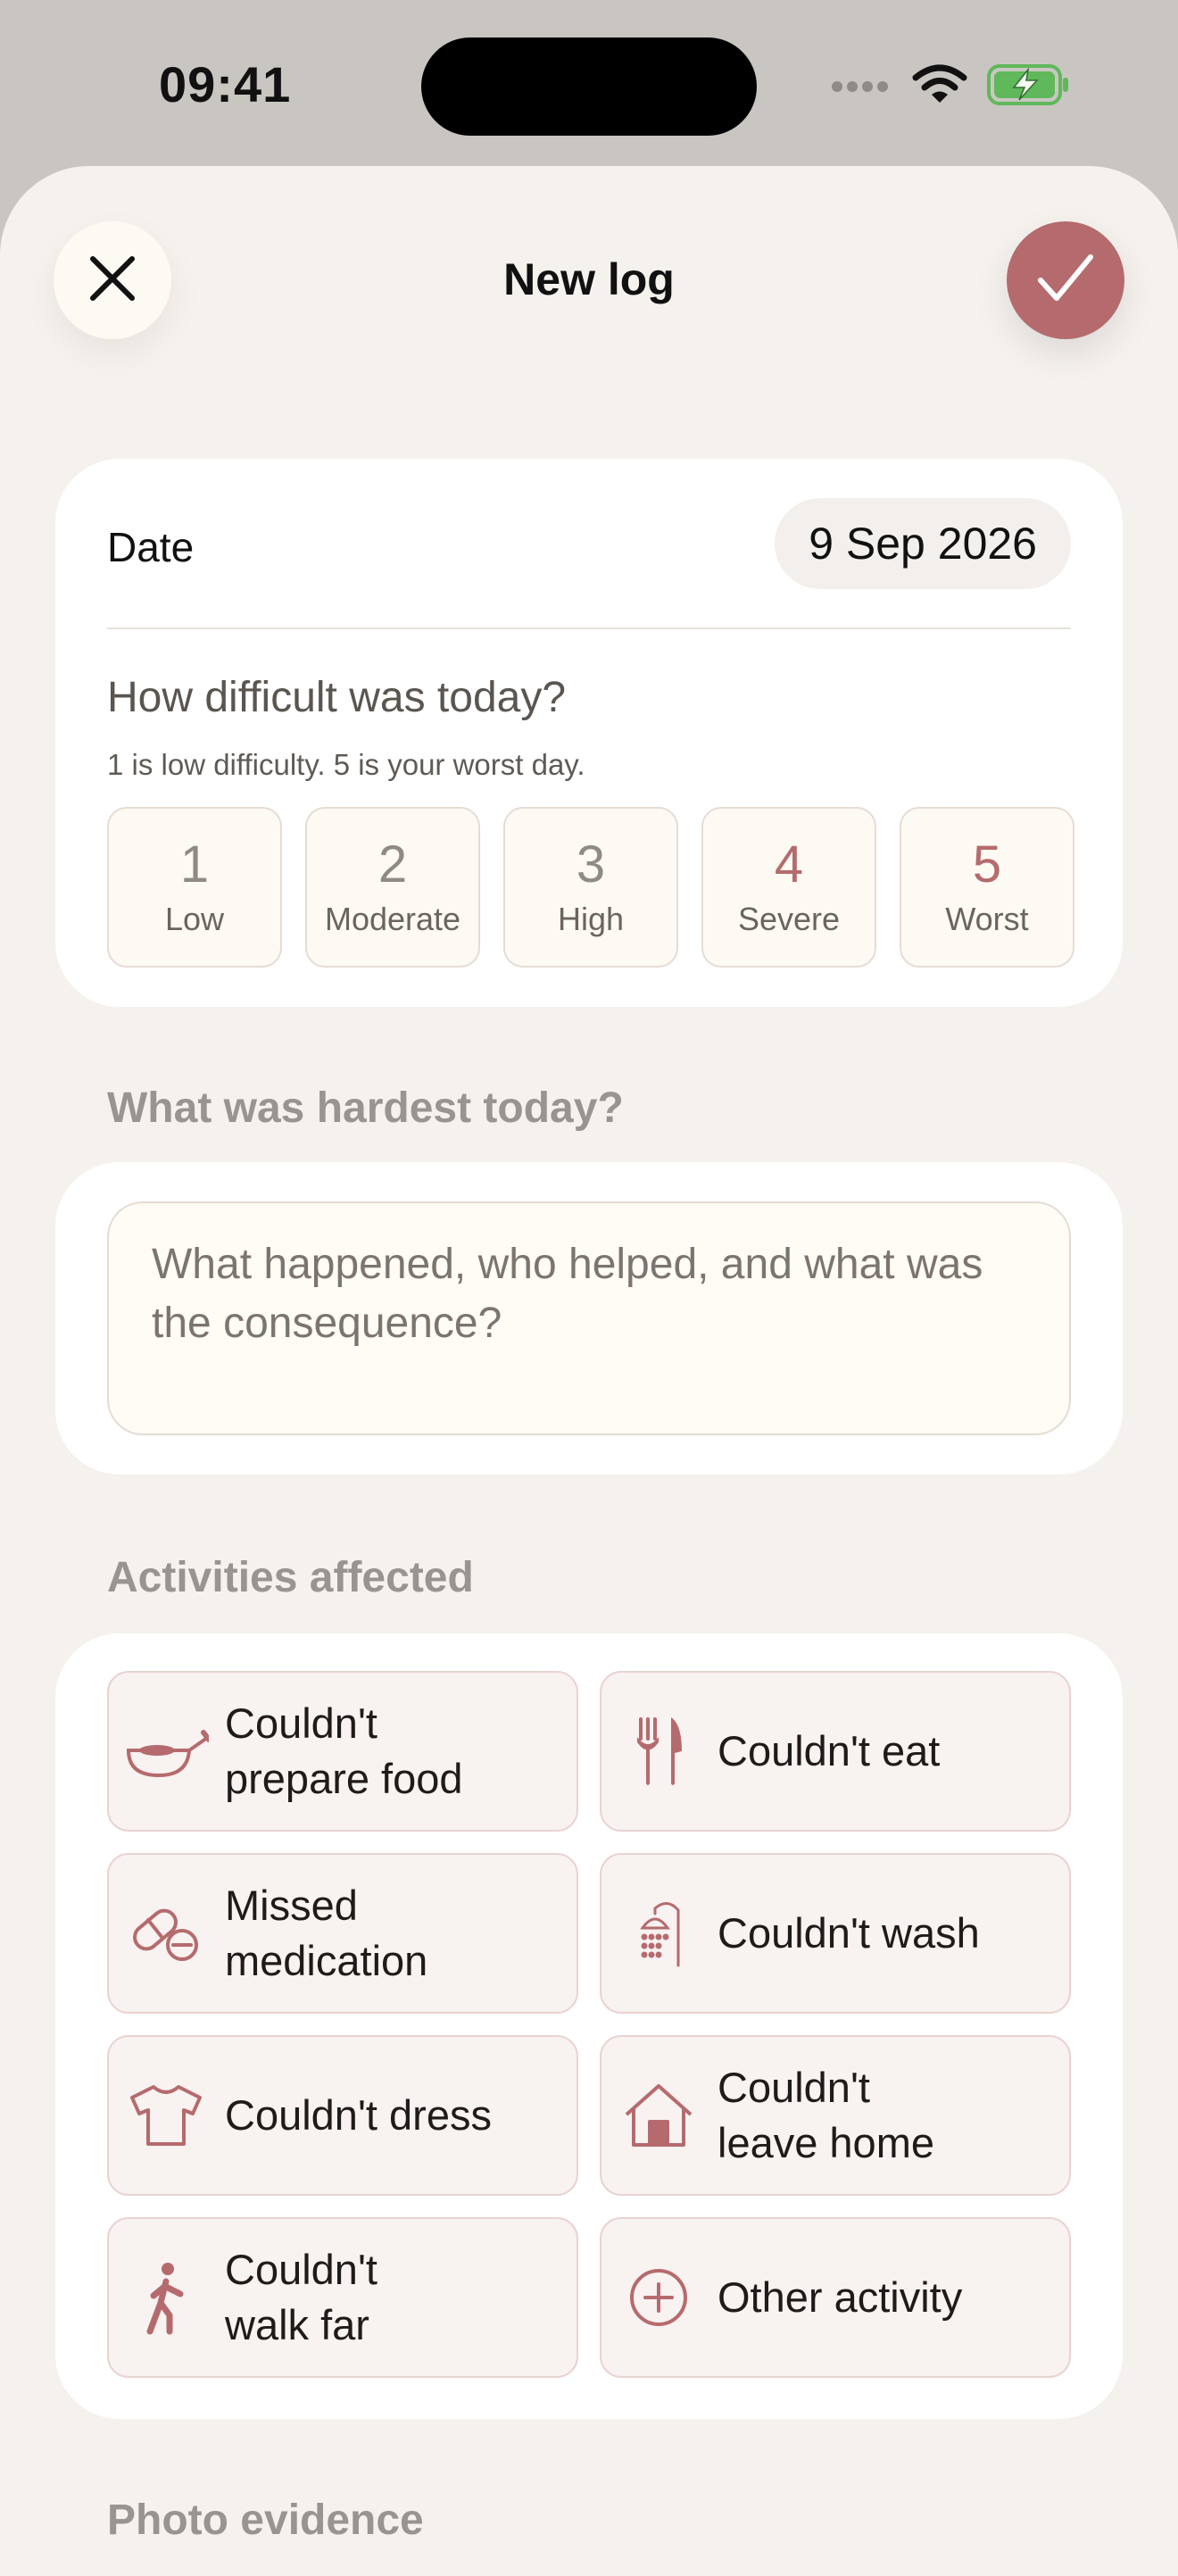  Describe the element at coordinates (923, 544) in the screenshot. I see `date-picker: 9 Sep 2026` at that location.